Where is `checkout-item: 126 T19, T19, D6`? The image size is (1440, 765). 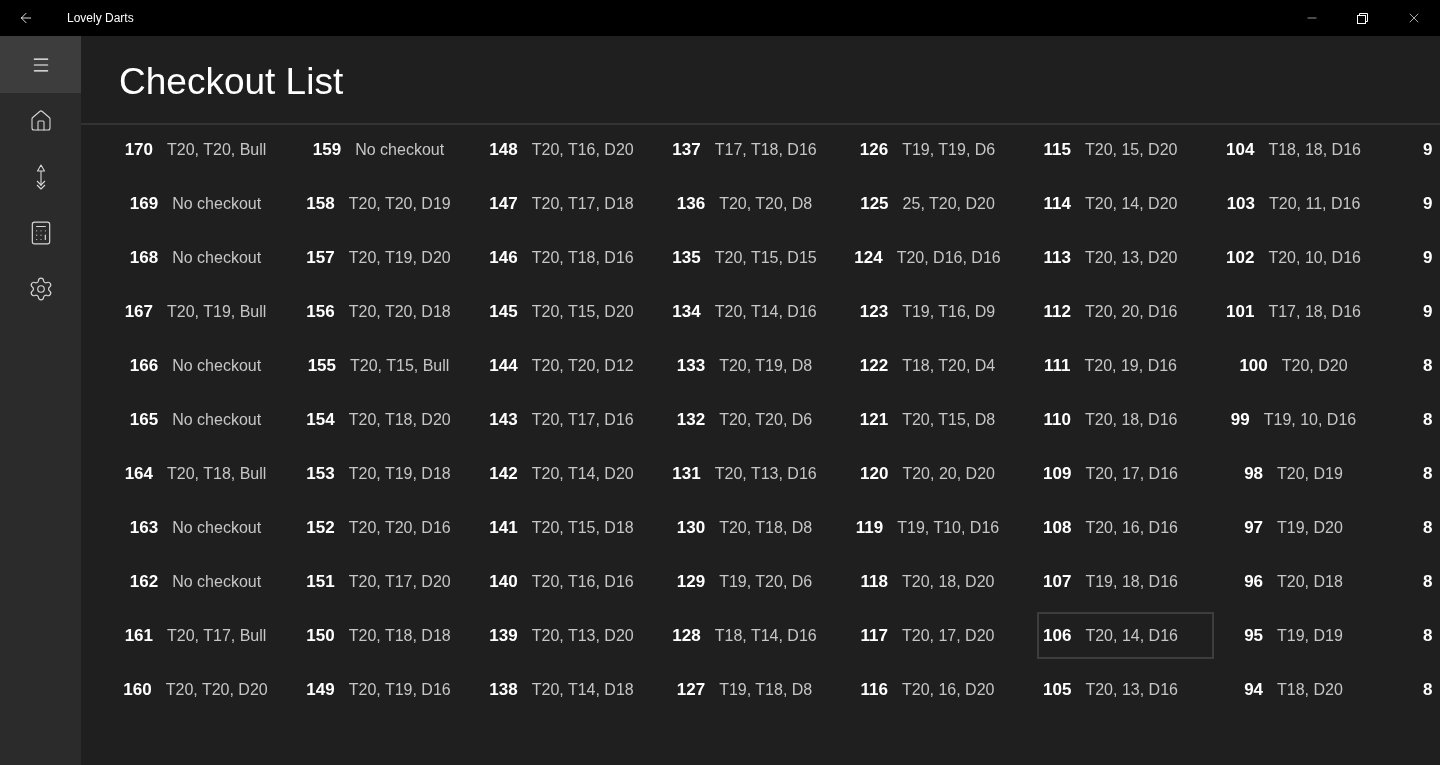 checkout-item: 126 T19, T19, D6 is located at coordinates (942, 149).